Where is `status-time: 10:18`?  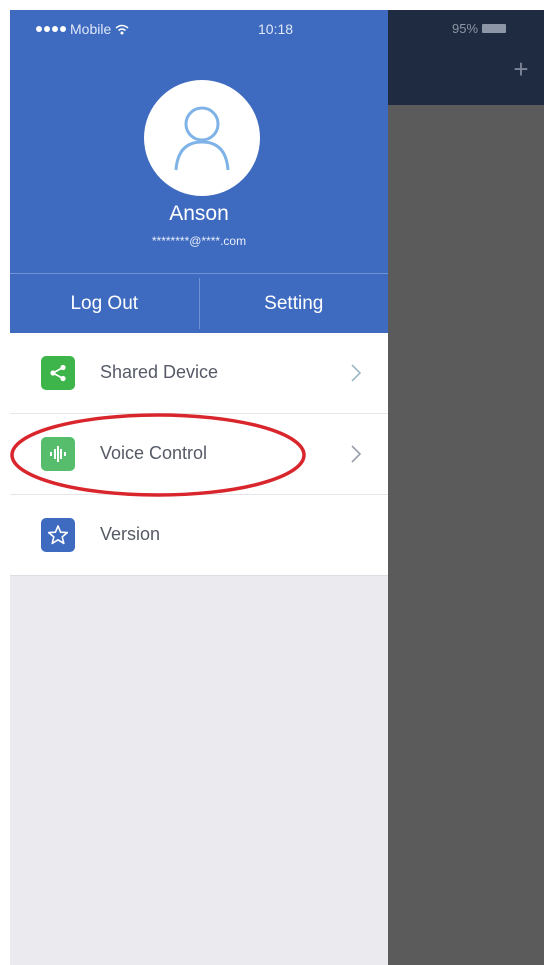 status-time: 10:18 is located at coordinates (276, 29).